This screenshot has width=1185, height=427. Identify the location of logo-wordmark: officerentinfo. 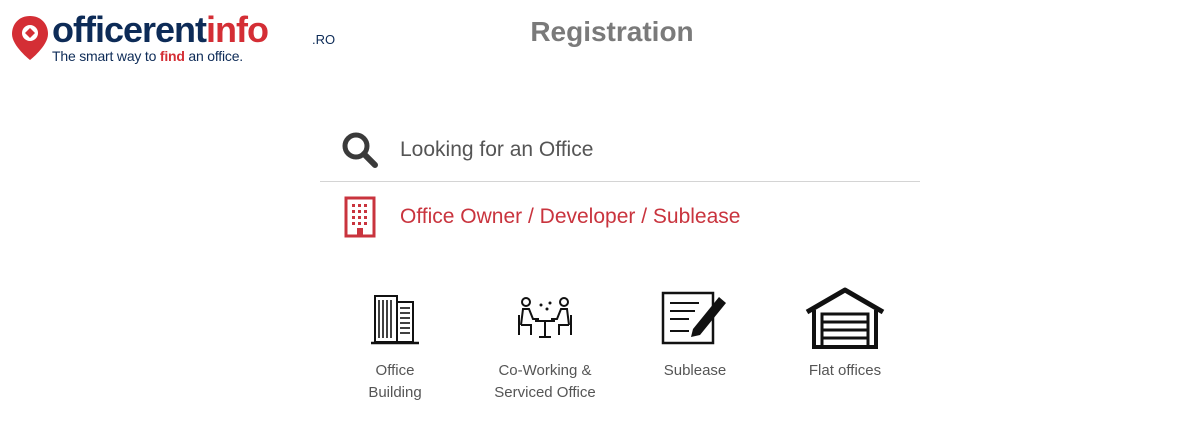
(160, 30).